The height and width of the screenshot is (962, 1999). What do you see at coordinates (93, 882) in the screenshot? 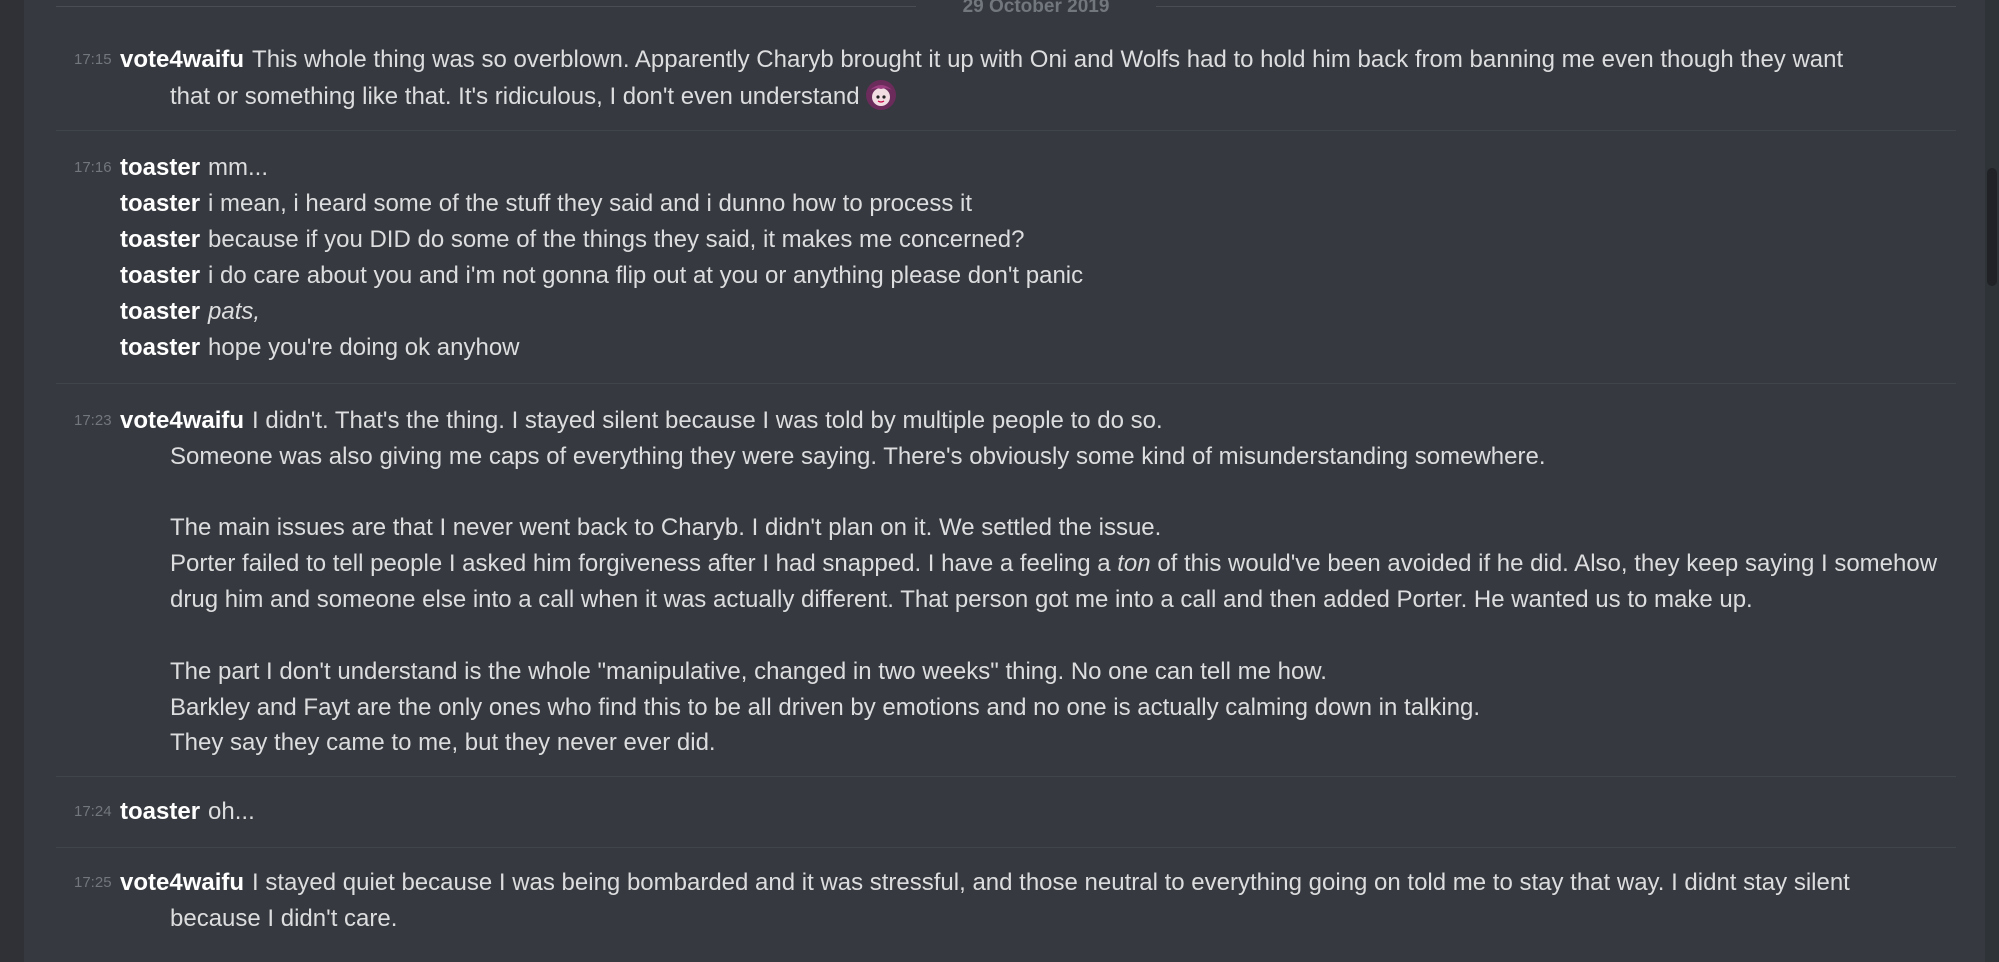
I see `timestamp: 17:25` at bounding box center [93, 882].